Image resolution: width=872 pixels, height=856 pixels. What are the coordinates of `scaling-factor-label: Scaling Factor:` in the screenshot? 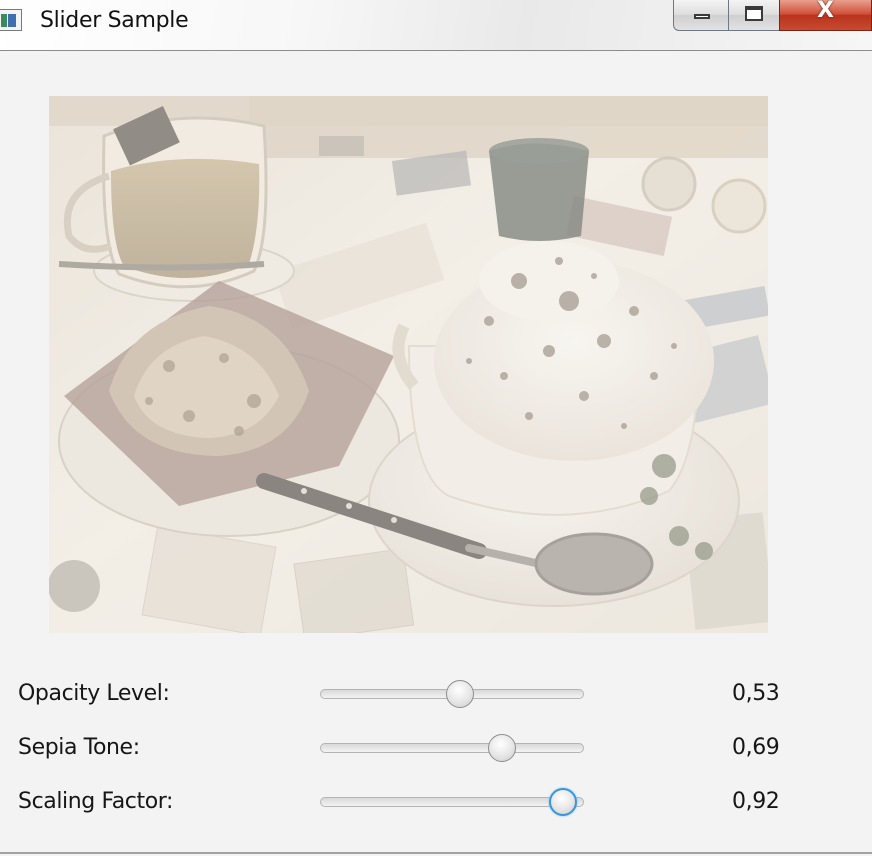 It's located at (96, 801).